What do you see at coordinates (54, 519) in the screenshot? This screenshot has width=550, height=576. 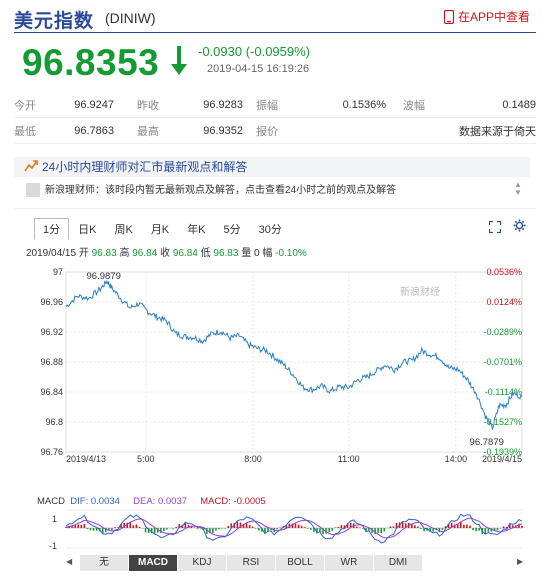 I see `macd-tick: 1` at bounding box center [54, 519].